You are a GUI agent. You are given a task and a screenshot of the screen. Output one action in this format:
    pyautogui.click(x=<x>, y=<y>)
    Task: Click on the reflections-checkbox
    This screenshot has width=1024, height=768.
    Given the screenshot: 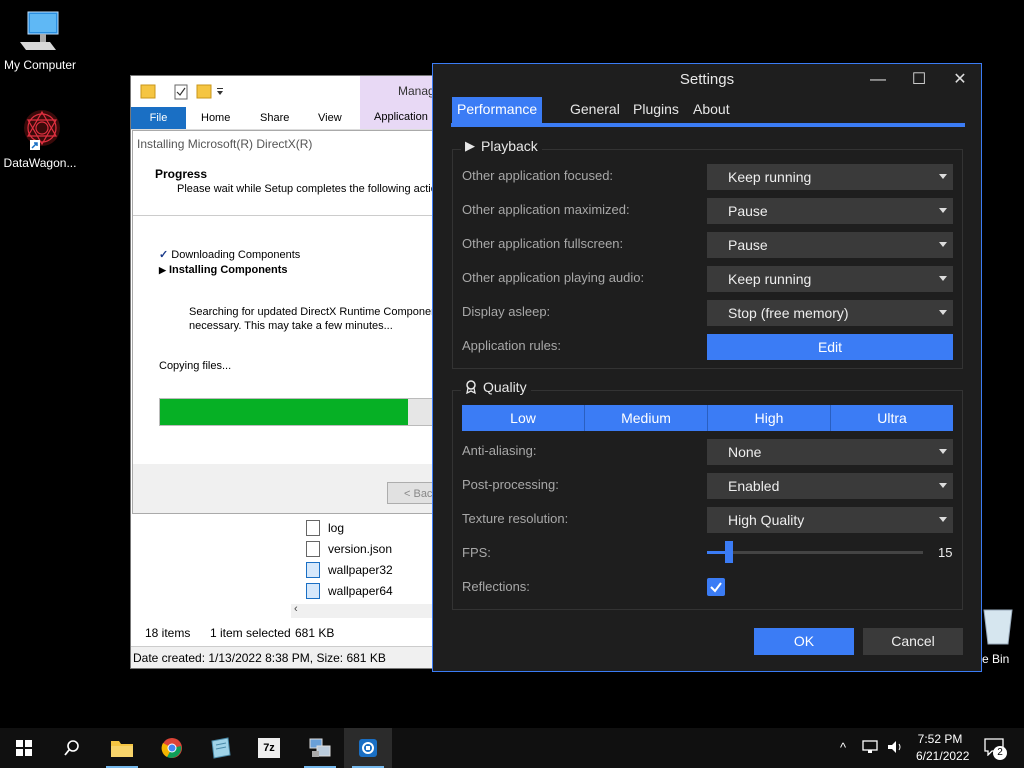 What is the action you would take?
    pyautogui.click(x=716, y=587)
    